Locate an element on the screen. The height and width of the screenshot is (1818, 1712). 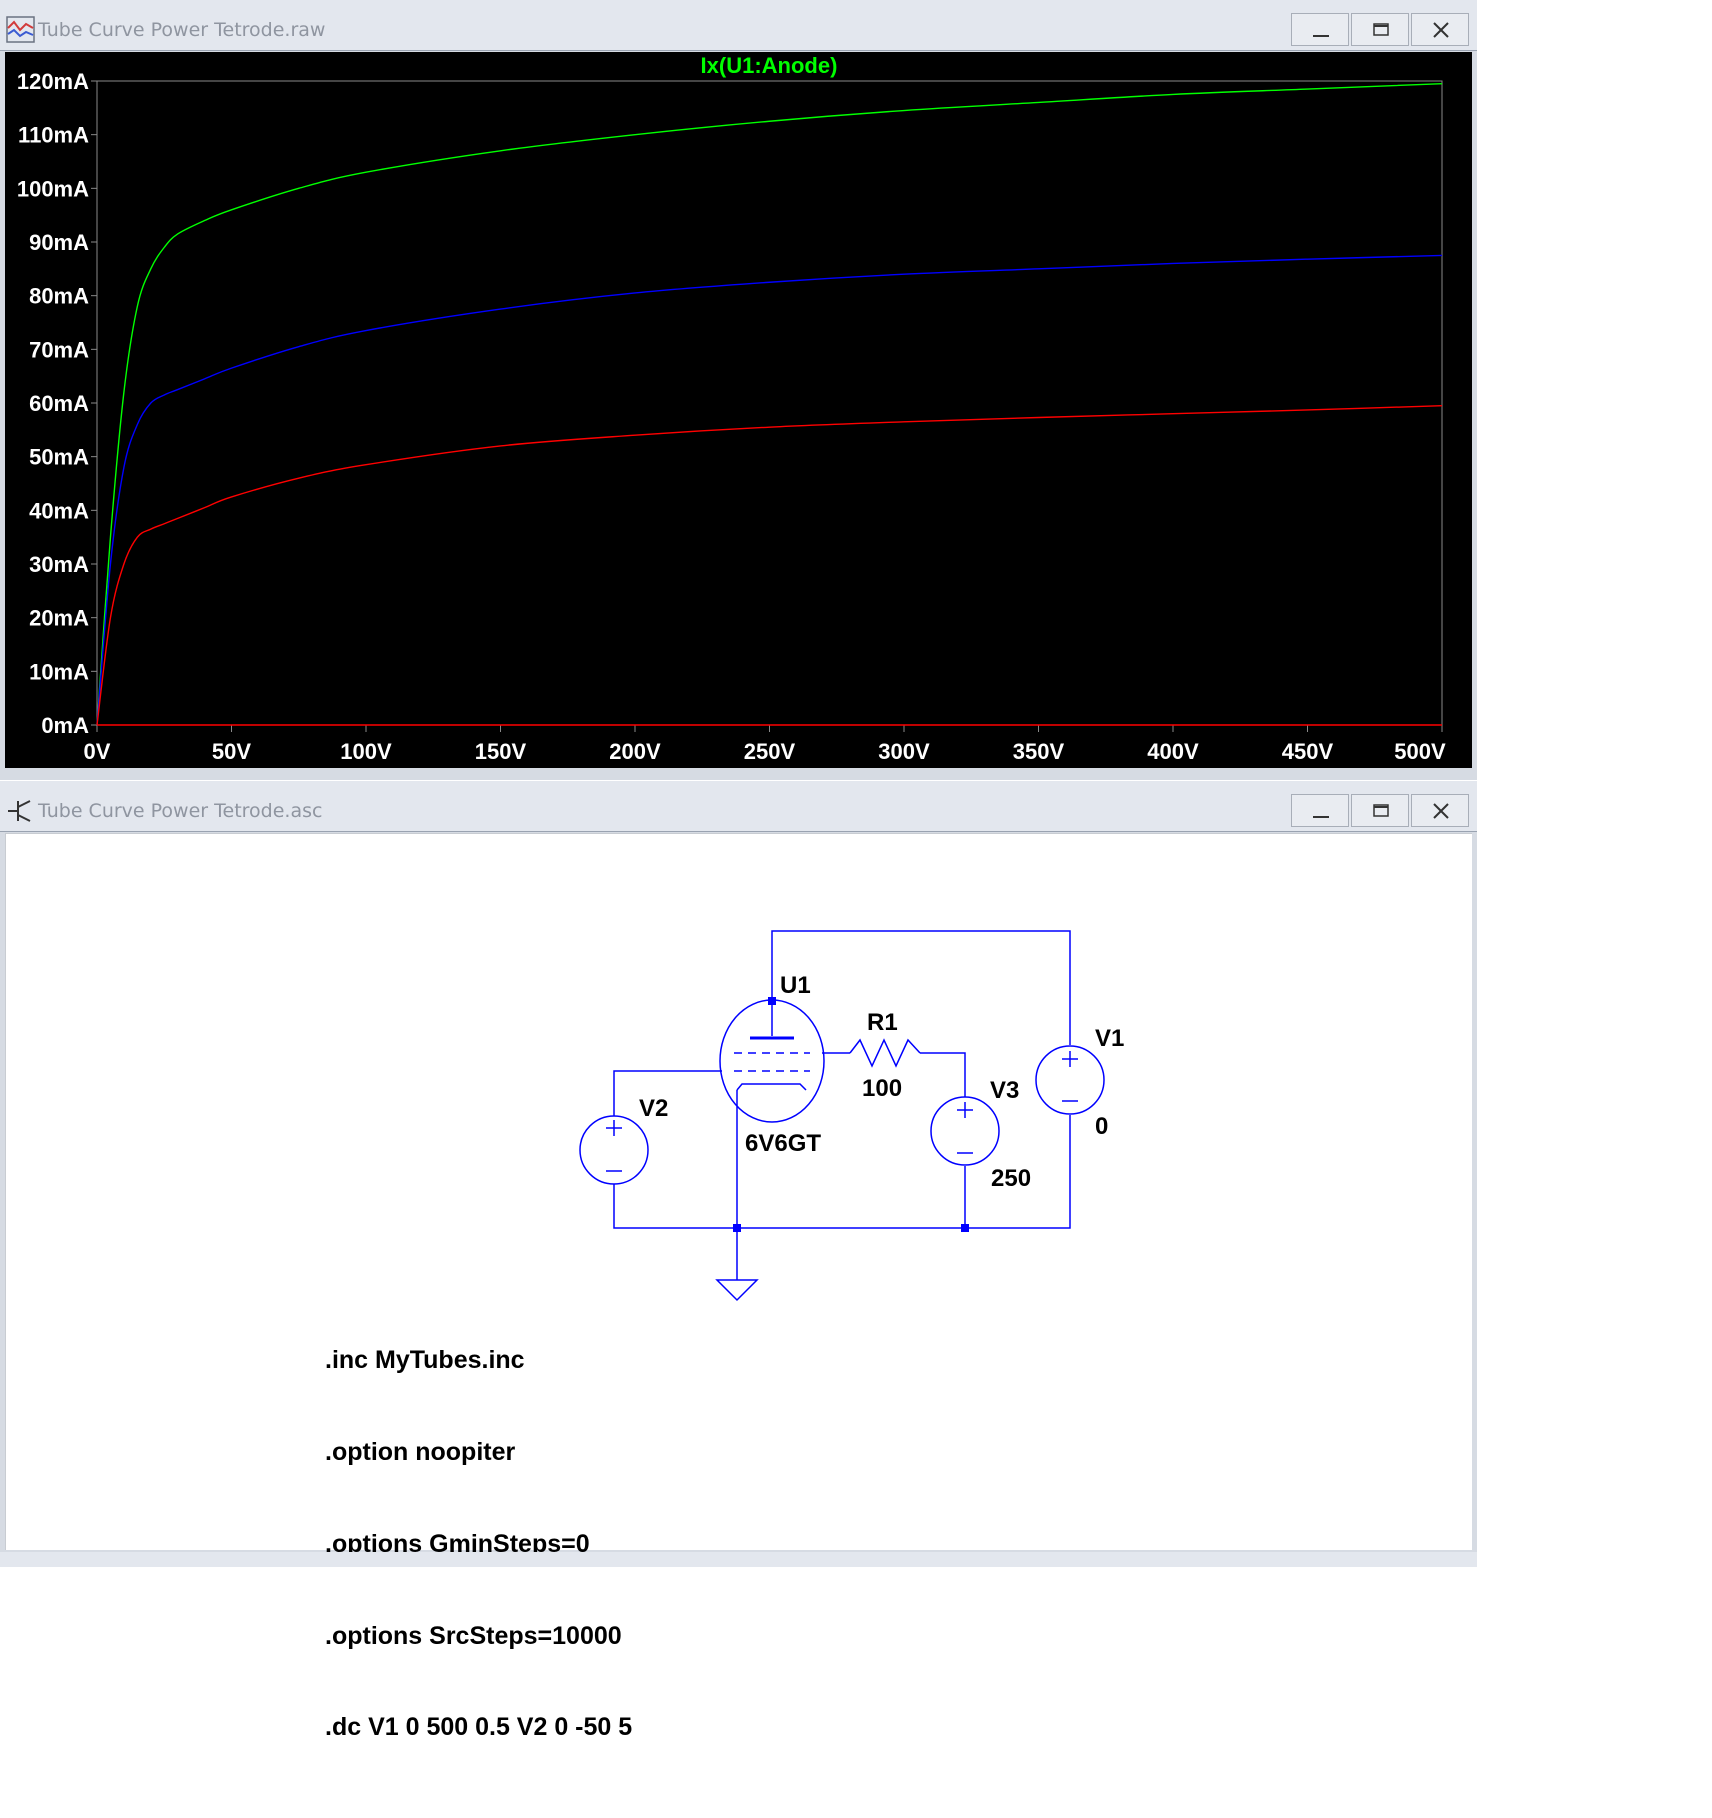
x-tick-label: 200V is located at coordinates (635, 751).